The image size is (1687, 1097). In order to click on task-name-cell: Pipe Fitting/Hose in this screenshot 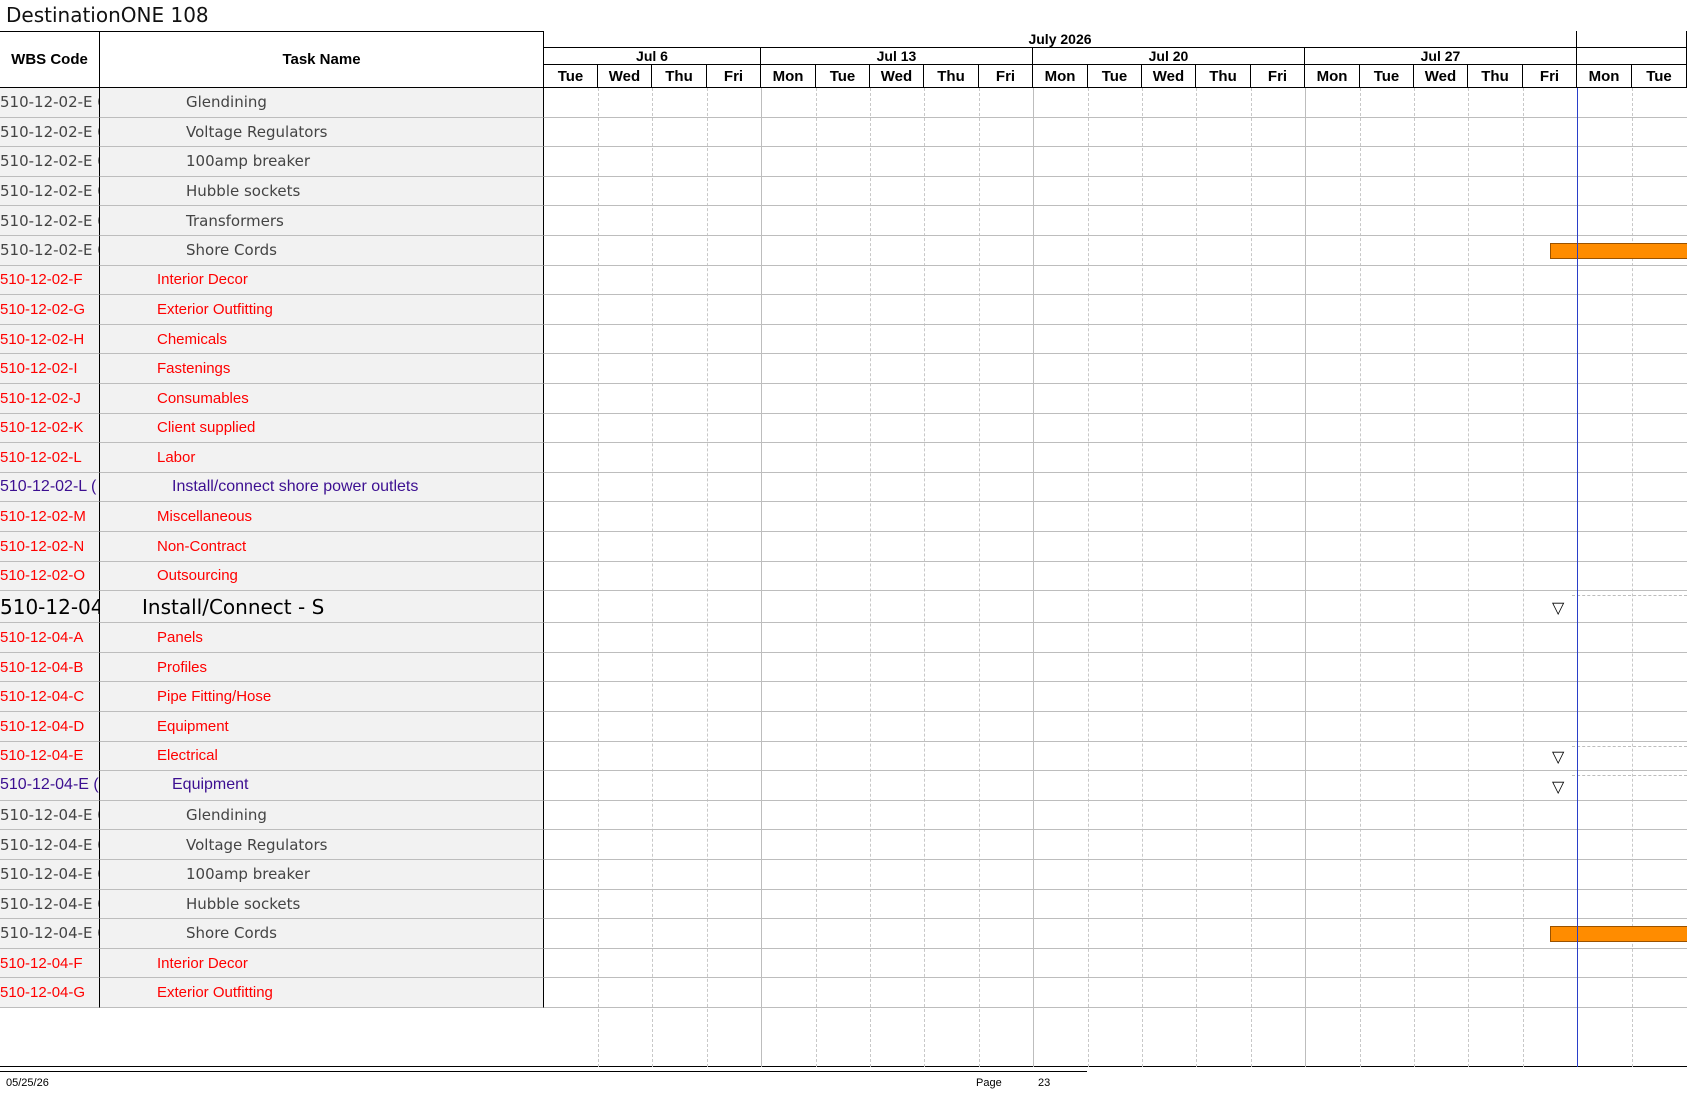, I will do `click(322, 697)`.